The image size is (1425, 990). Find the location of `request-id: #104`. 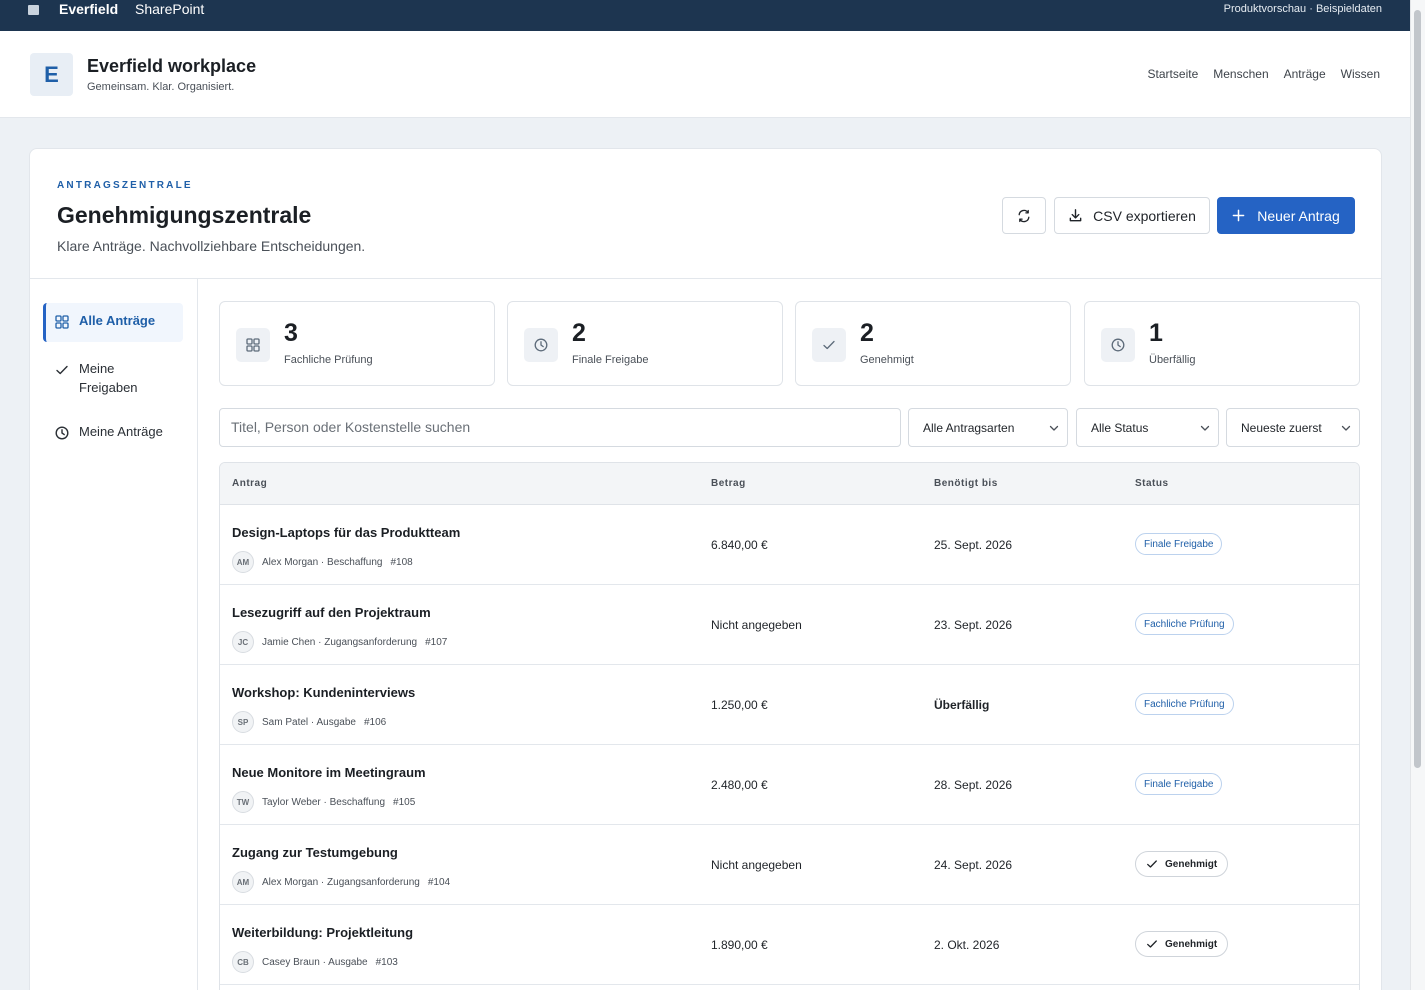

request-id: #104 is located at coordinates (439, 882).